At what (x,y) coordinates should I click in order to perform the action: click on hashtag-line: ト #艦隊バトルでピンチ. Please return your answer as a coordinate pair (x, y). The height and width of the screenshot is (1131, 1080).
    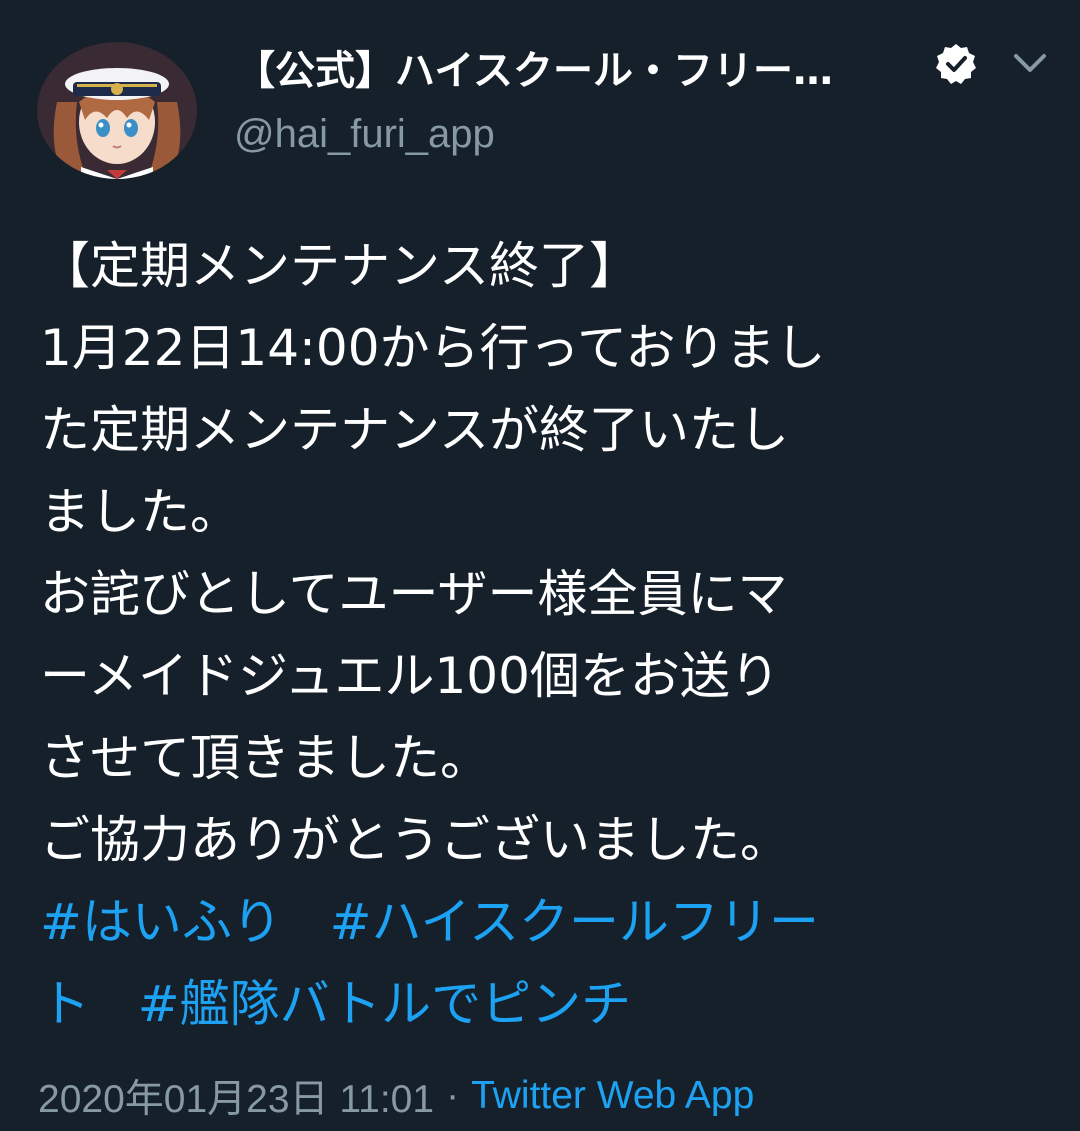
    Looking at the image, I should click on (545, 1004).